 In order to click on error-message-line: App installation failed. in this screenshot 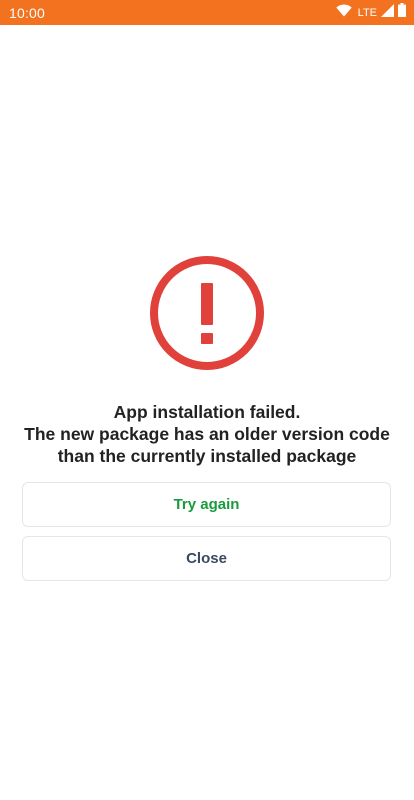, I will do `click(207, 412)`.